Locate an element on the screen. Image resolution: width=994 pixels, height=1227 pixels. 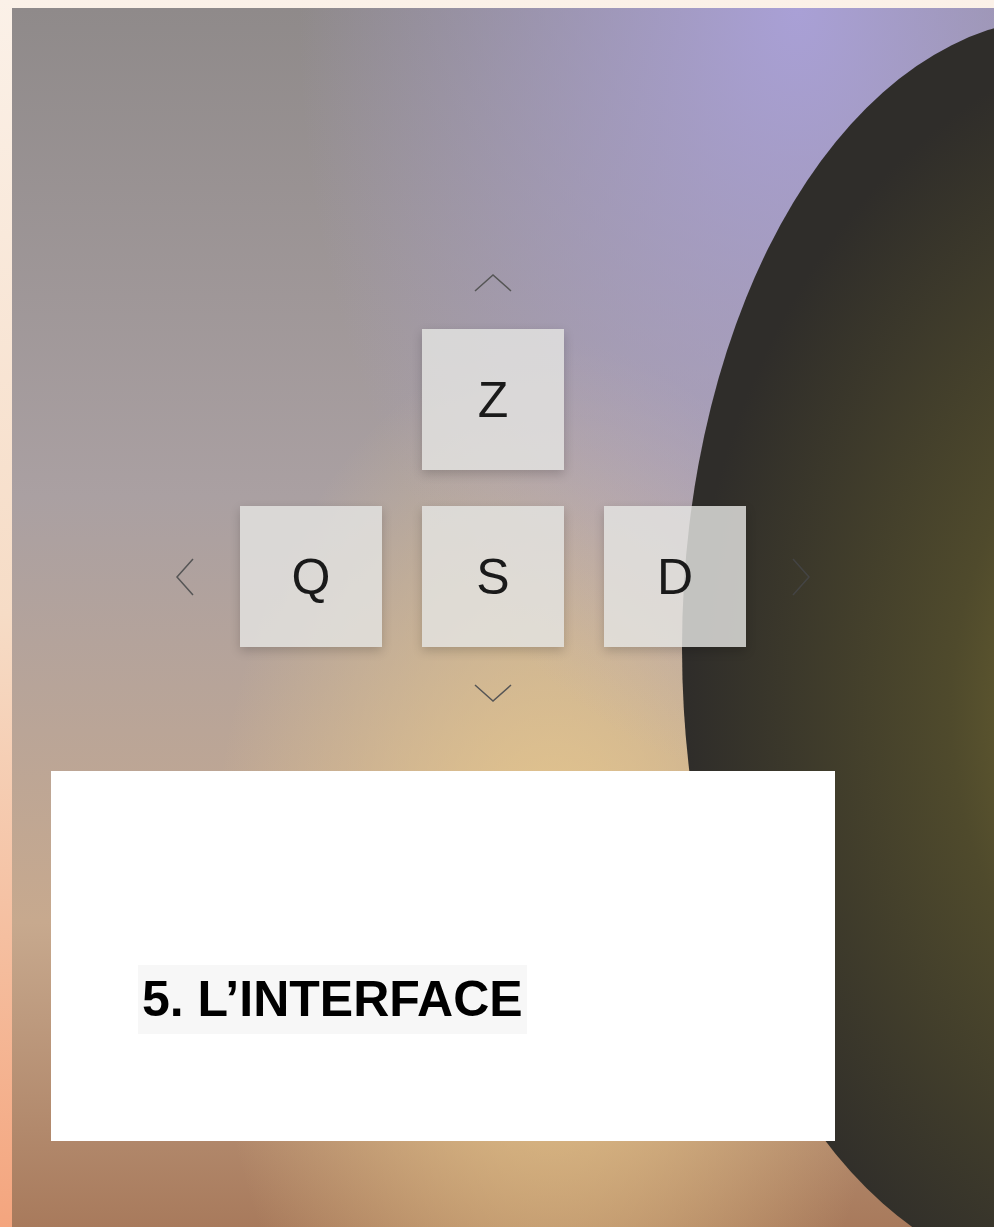
chevron-up-icon is located at coordinates (493, 283).